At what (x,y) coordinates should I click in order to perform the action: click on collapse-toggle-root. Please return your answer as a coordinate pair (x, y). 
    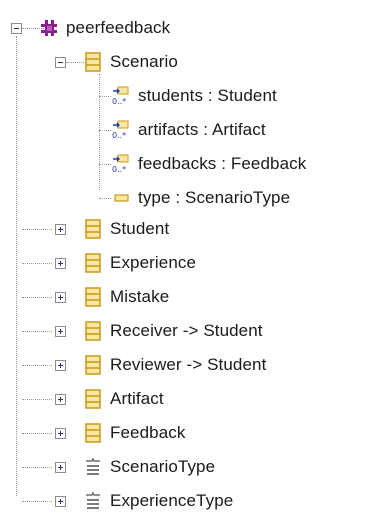
    Looking at the image, I should click on (16, 28).